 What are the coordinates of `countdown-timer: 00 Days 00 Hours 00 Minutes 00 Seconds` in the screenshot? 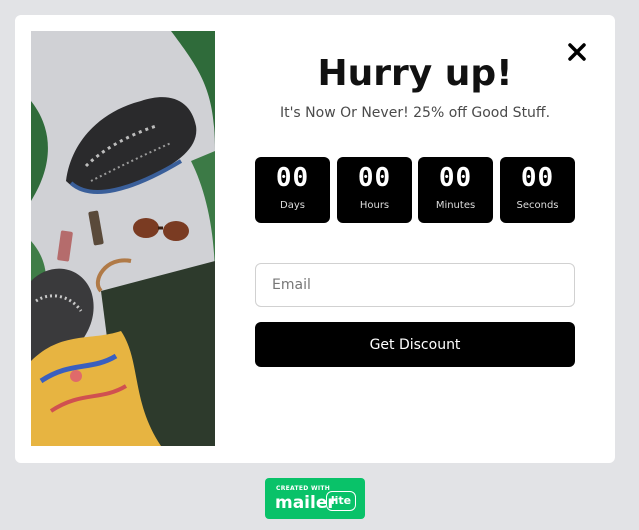 It's located at (415, 190).